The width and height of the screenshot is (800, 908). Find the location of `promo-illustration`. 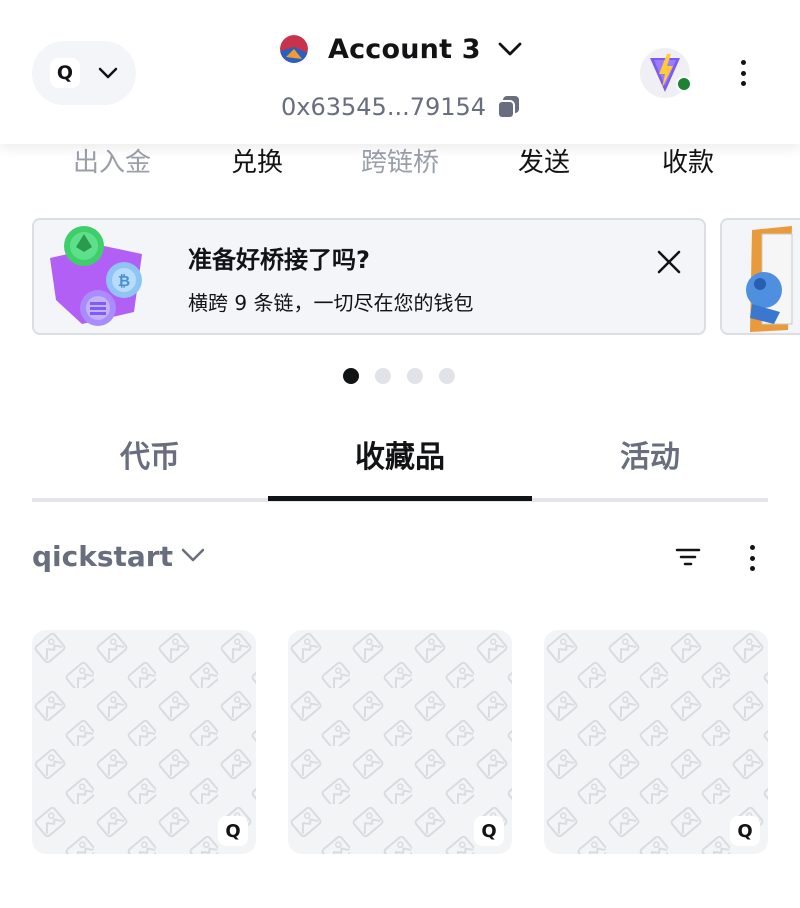

promo-illustration is located at coordinates (769, 279).